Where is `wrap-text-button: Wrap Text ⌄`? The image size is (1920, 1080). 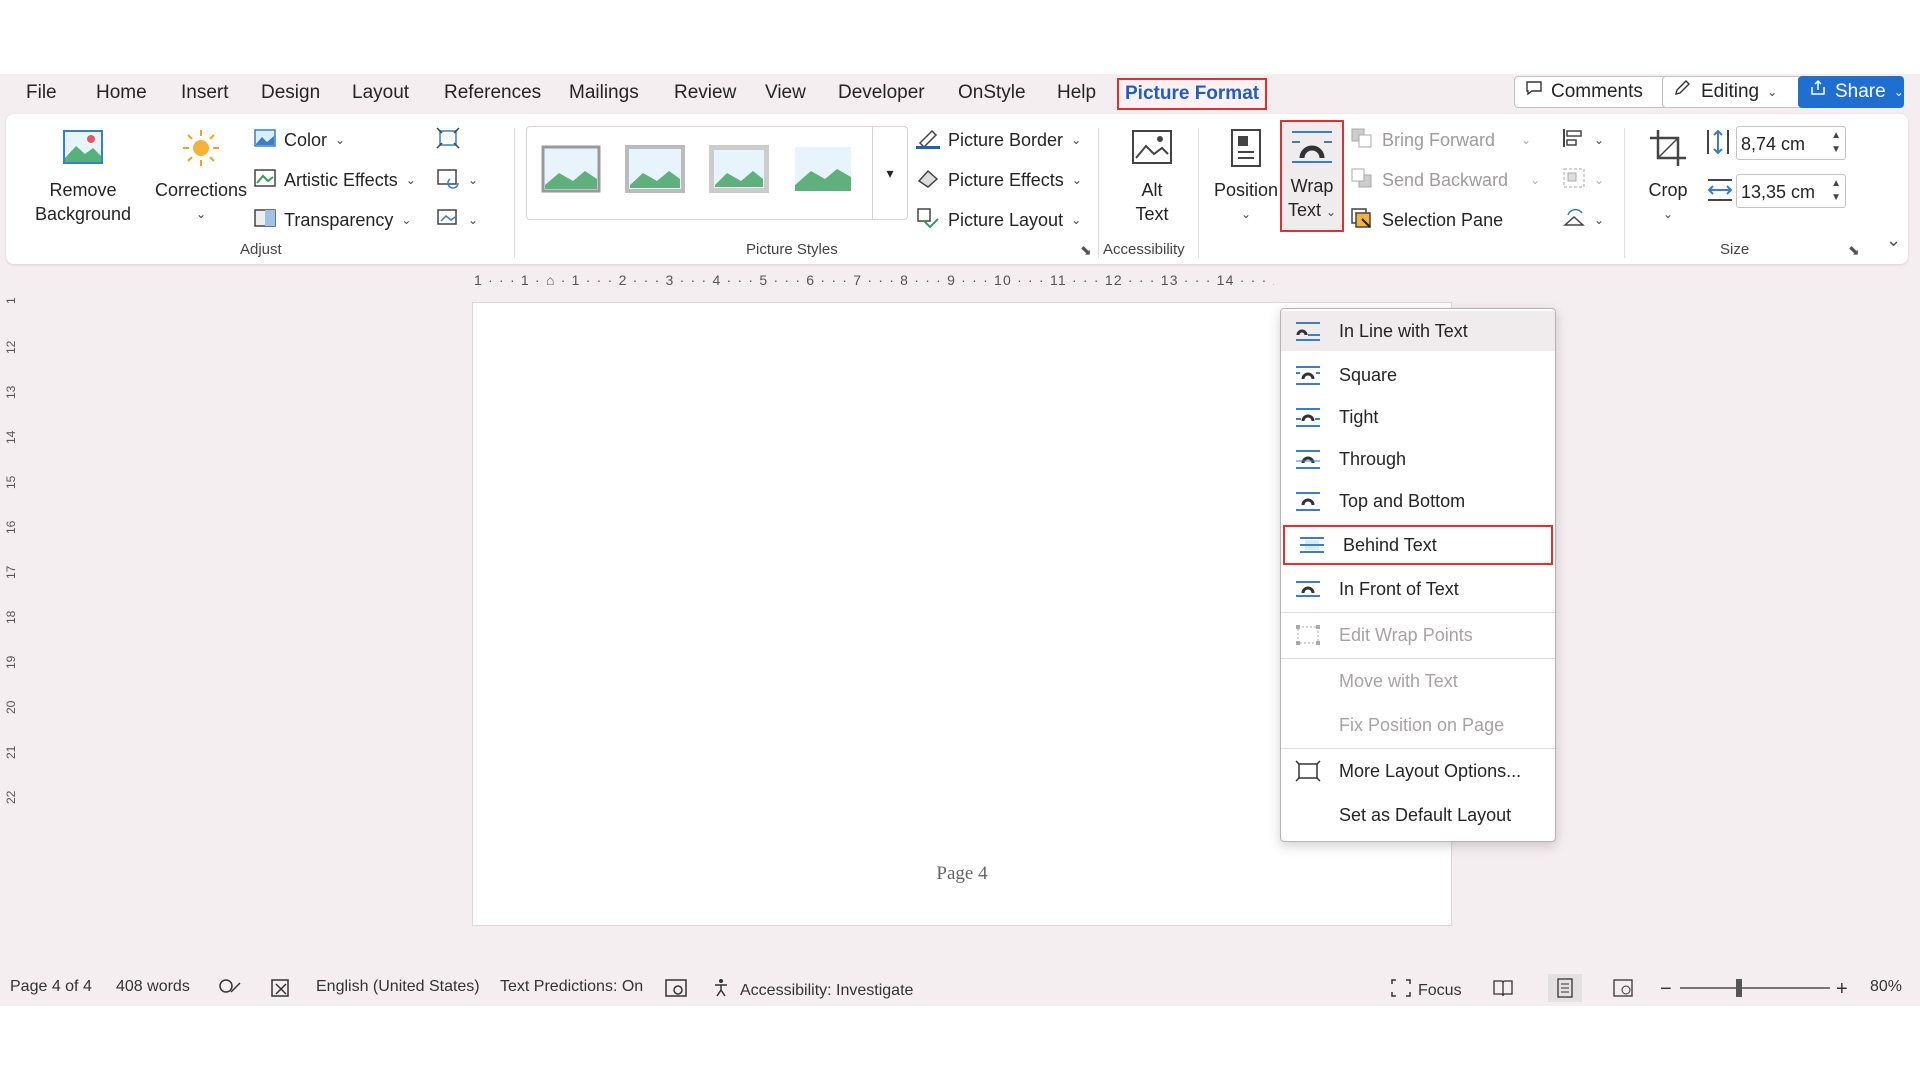 wrap-text-button: Wrap Text ⌄ is located at coordinates (1312, 176).